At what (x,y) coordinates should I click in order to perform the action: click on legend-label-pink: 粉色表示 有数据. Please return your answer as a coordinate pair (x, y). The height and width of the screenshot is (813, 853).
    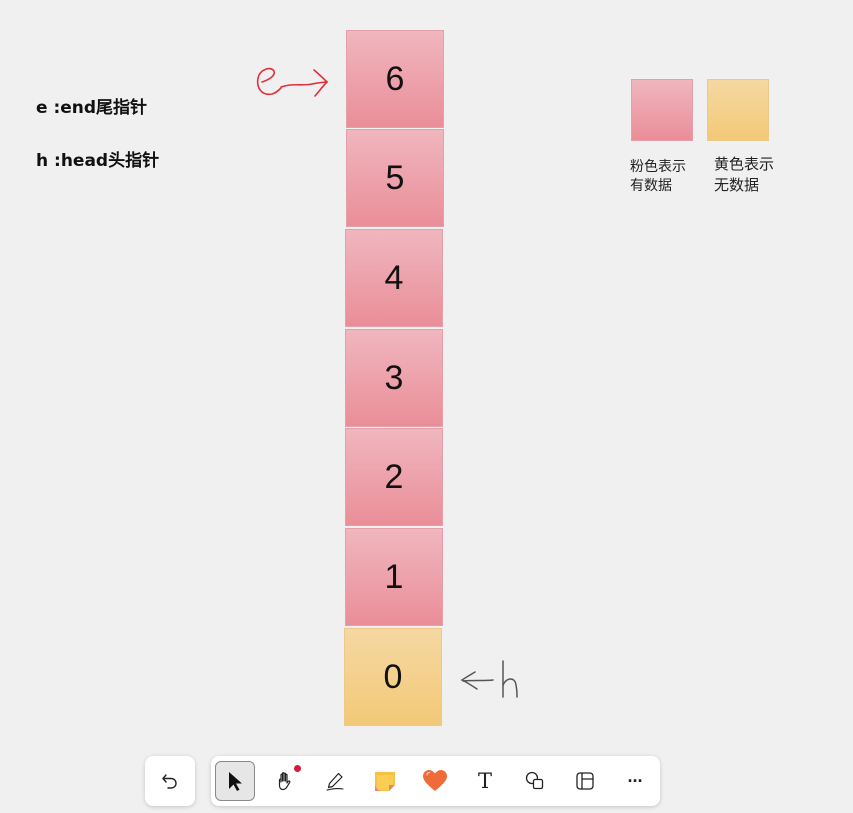
    Looking at the image, I should click on (658, 177).